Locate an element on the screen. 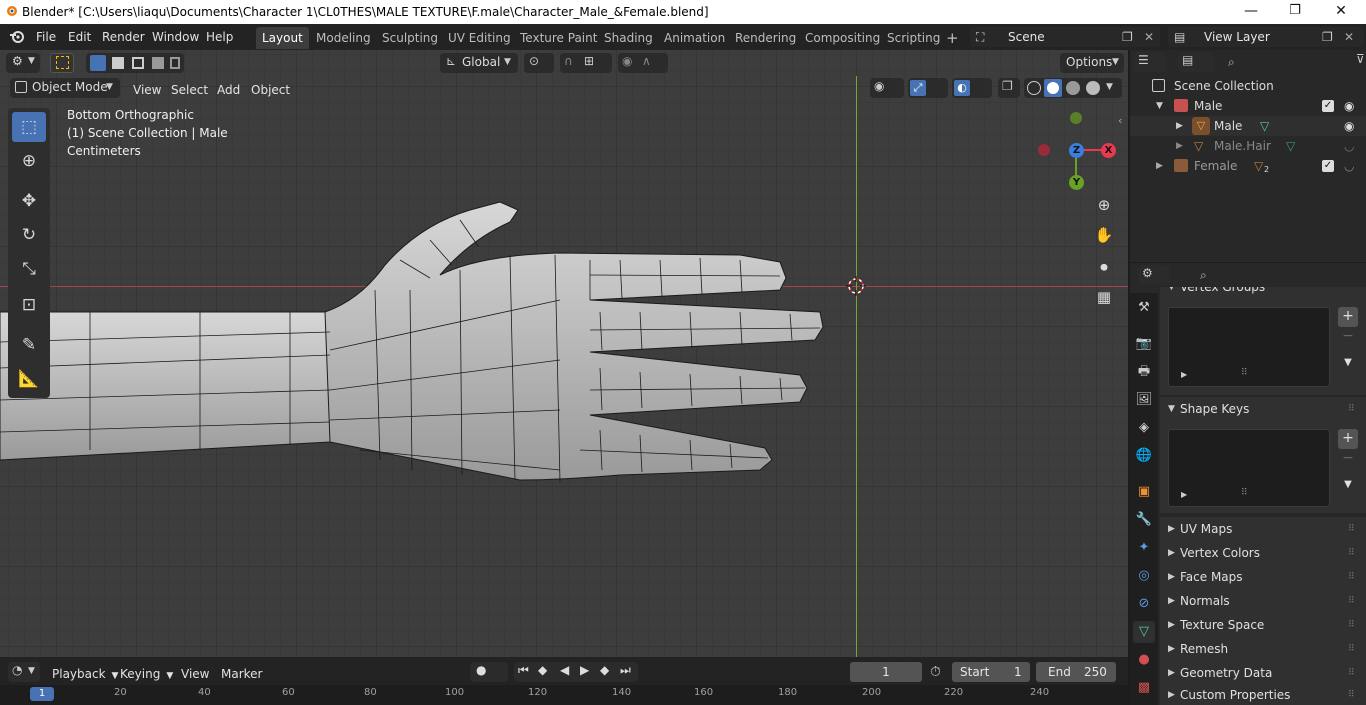 Image resolution: width=1366 pixels, height=705 pixels. view-layer-selector: ▤ View Layer ❐ ✕ is located at coordinates (1266, 37).